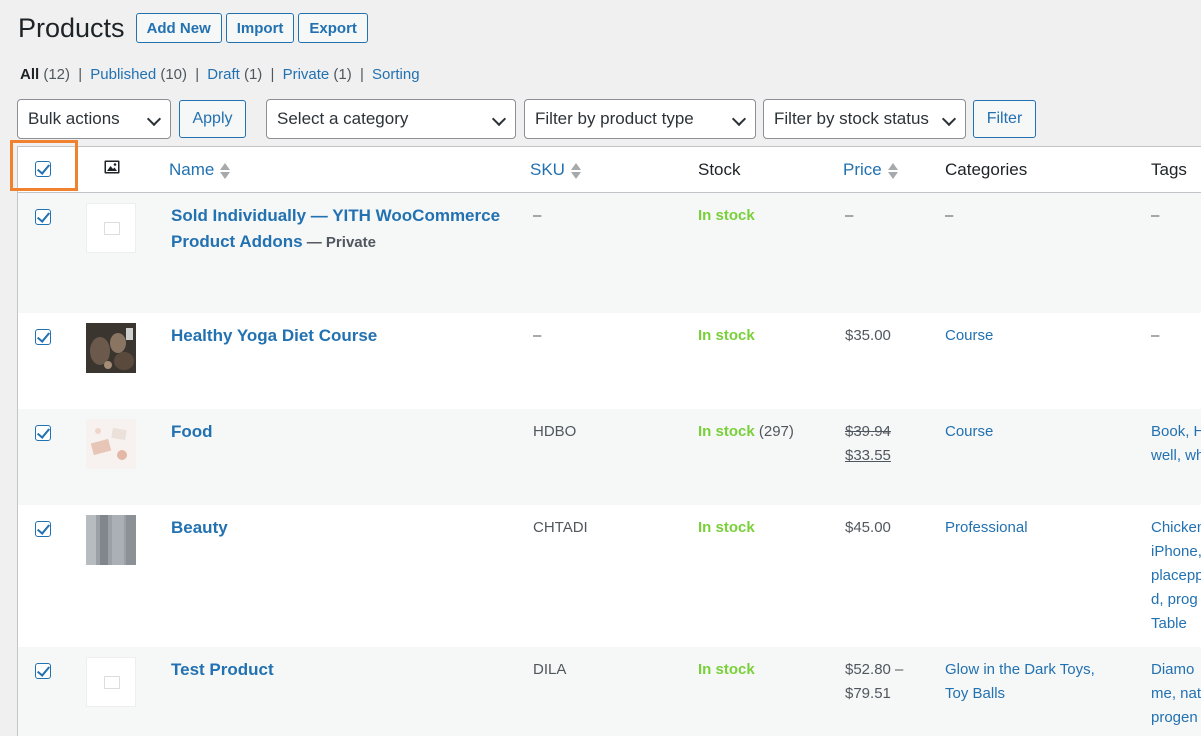  Describe the element at coordinates (1155, 215) in the screenshot. I see `tags-cell: –` at that location.